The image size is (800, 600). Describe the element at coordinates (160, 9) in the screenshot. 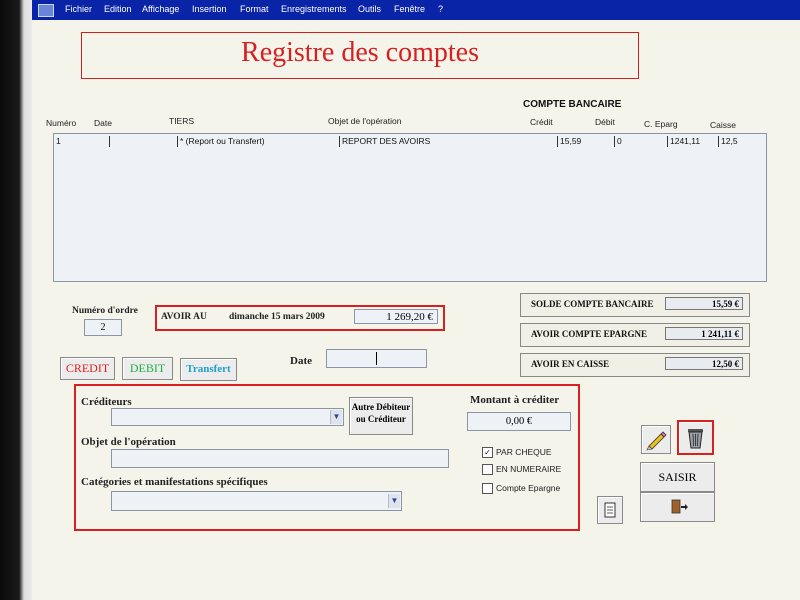

I see `menu-affichage: Affichage` at that location.